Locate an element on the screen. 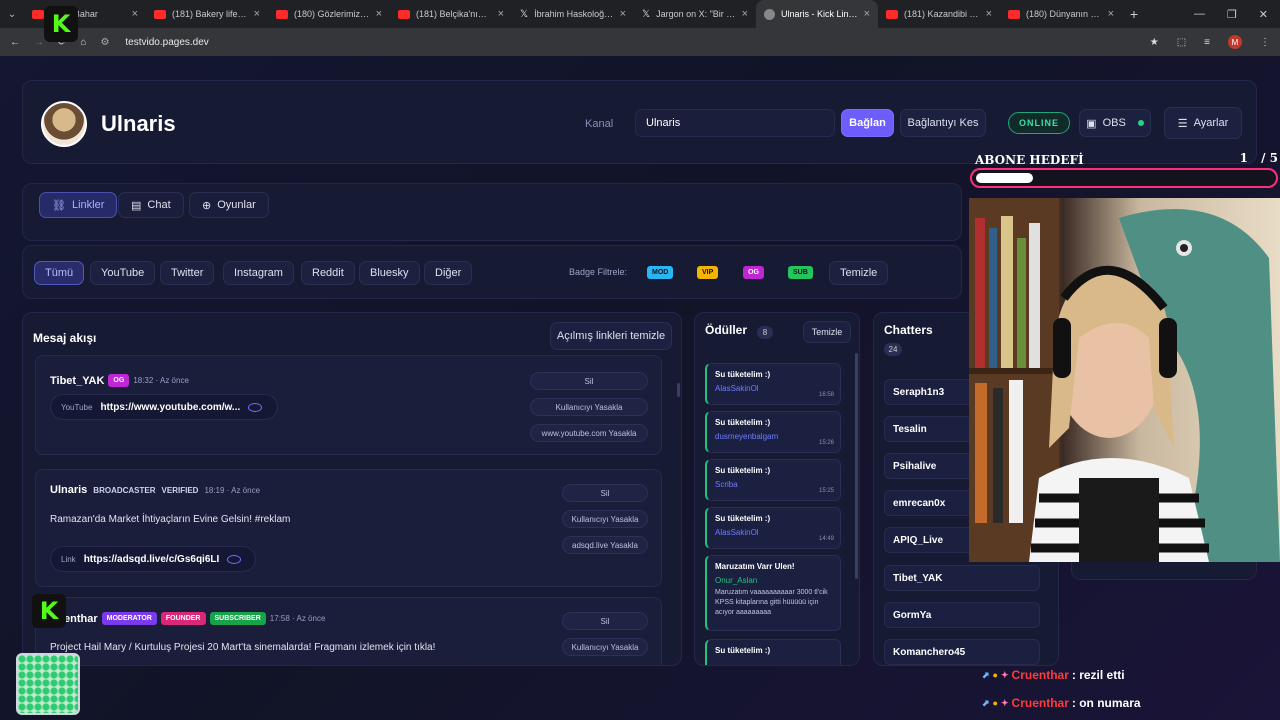 This screenshot has width=1280, height=720. badge-filter-mod: MOD is located at coordinates (660, 272).